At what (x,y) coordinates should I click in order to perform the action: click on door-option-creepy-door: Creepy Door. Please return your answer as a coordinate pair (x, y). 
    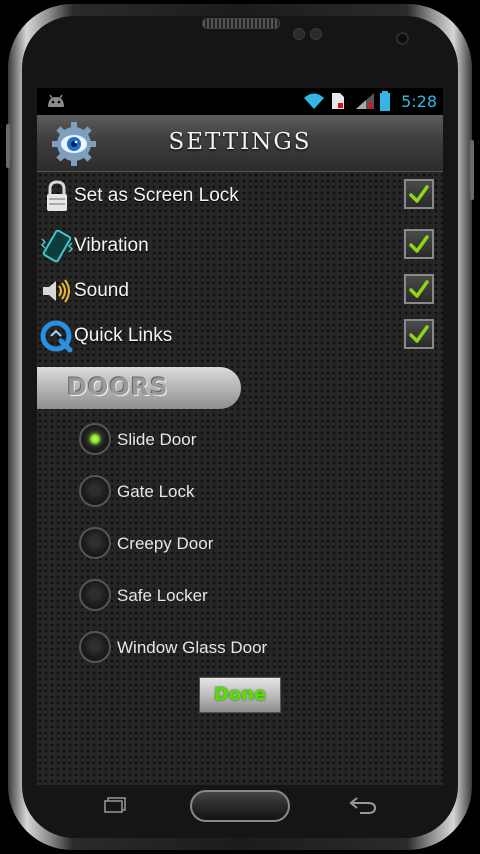
    Looking at the image, I should click on (237, 545).